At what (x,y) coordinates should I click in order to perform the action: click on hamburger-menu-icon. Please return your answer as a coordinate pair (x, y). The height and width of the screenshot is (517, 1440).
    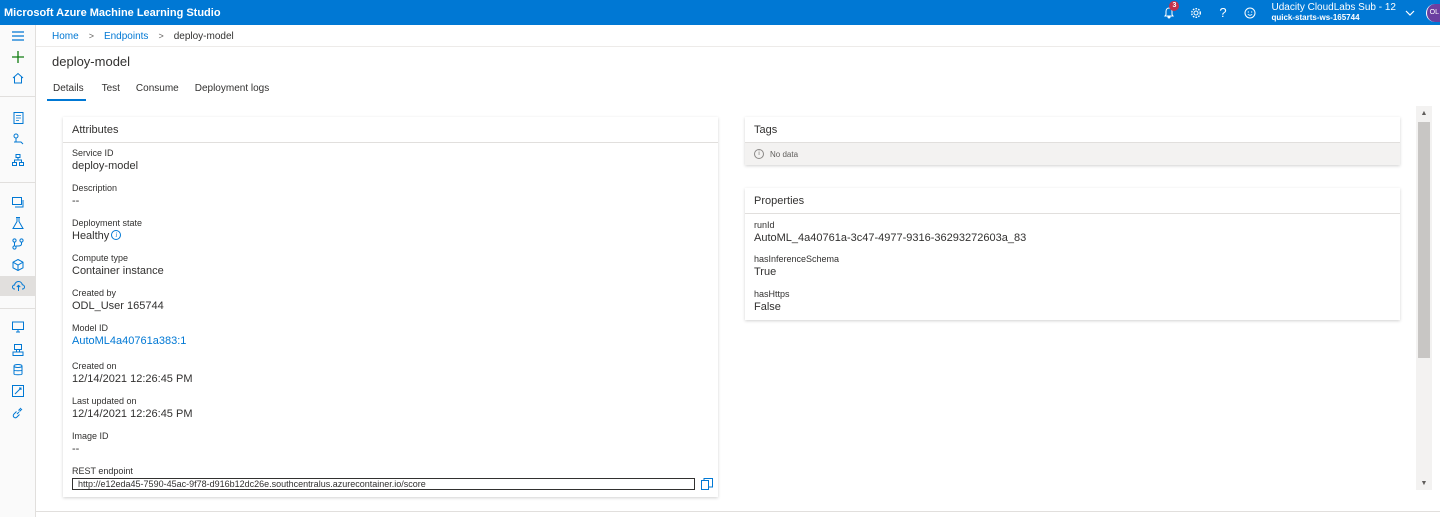
    Looking at the image, I should click on (18, 36).